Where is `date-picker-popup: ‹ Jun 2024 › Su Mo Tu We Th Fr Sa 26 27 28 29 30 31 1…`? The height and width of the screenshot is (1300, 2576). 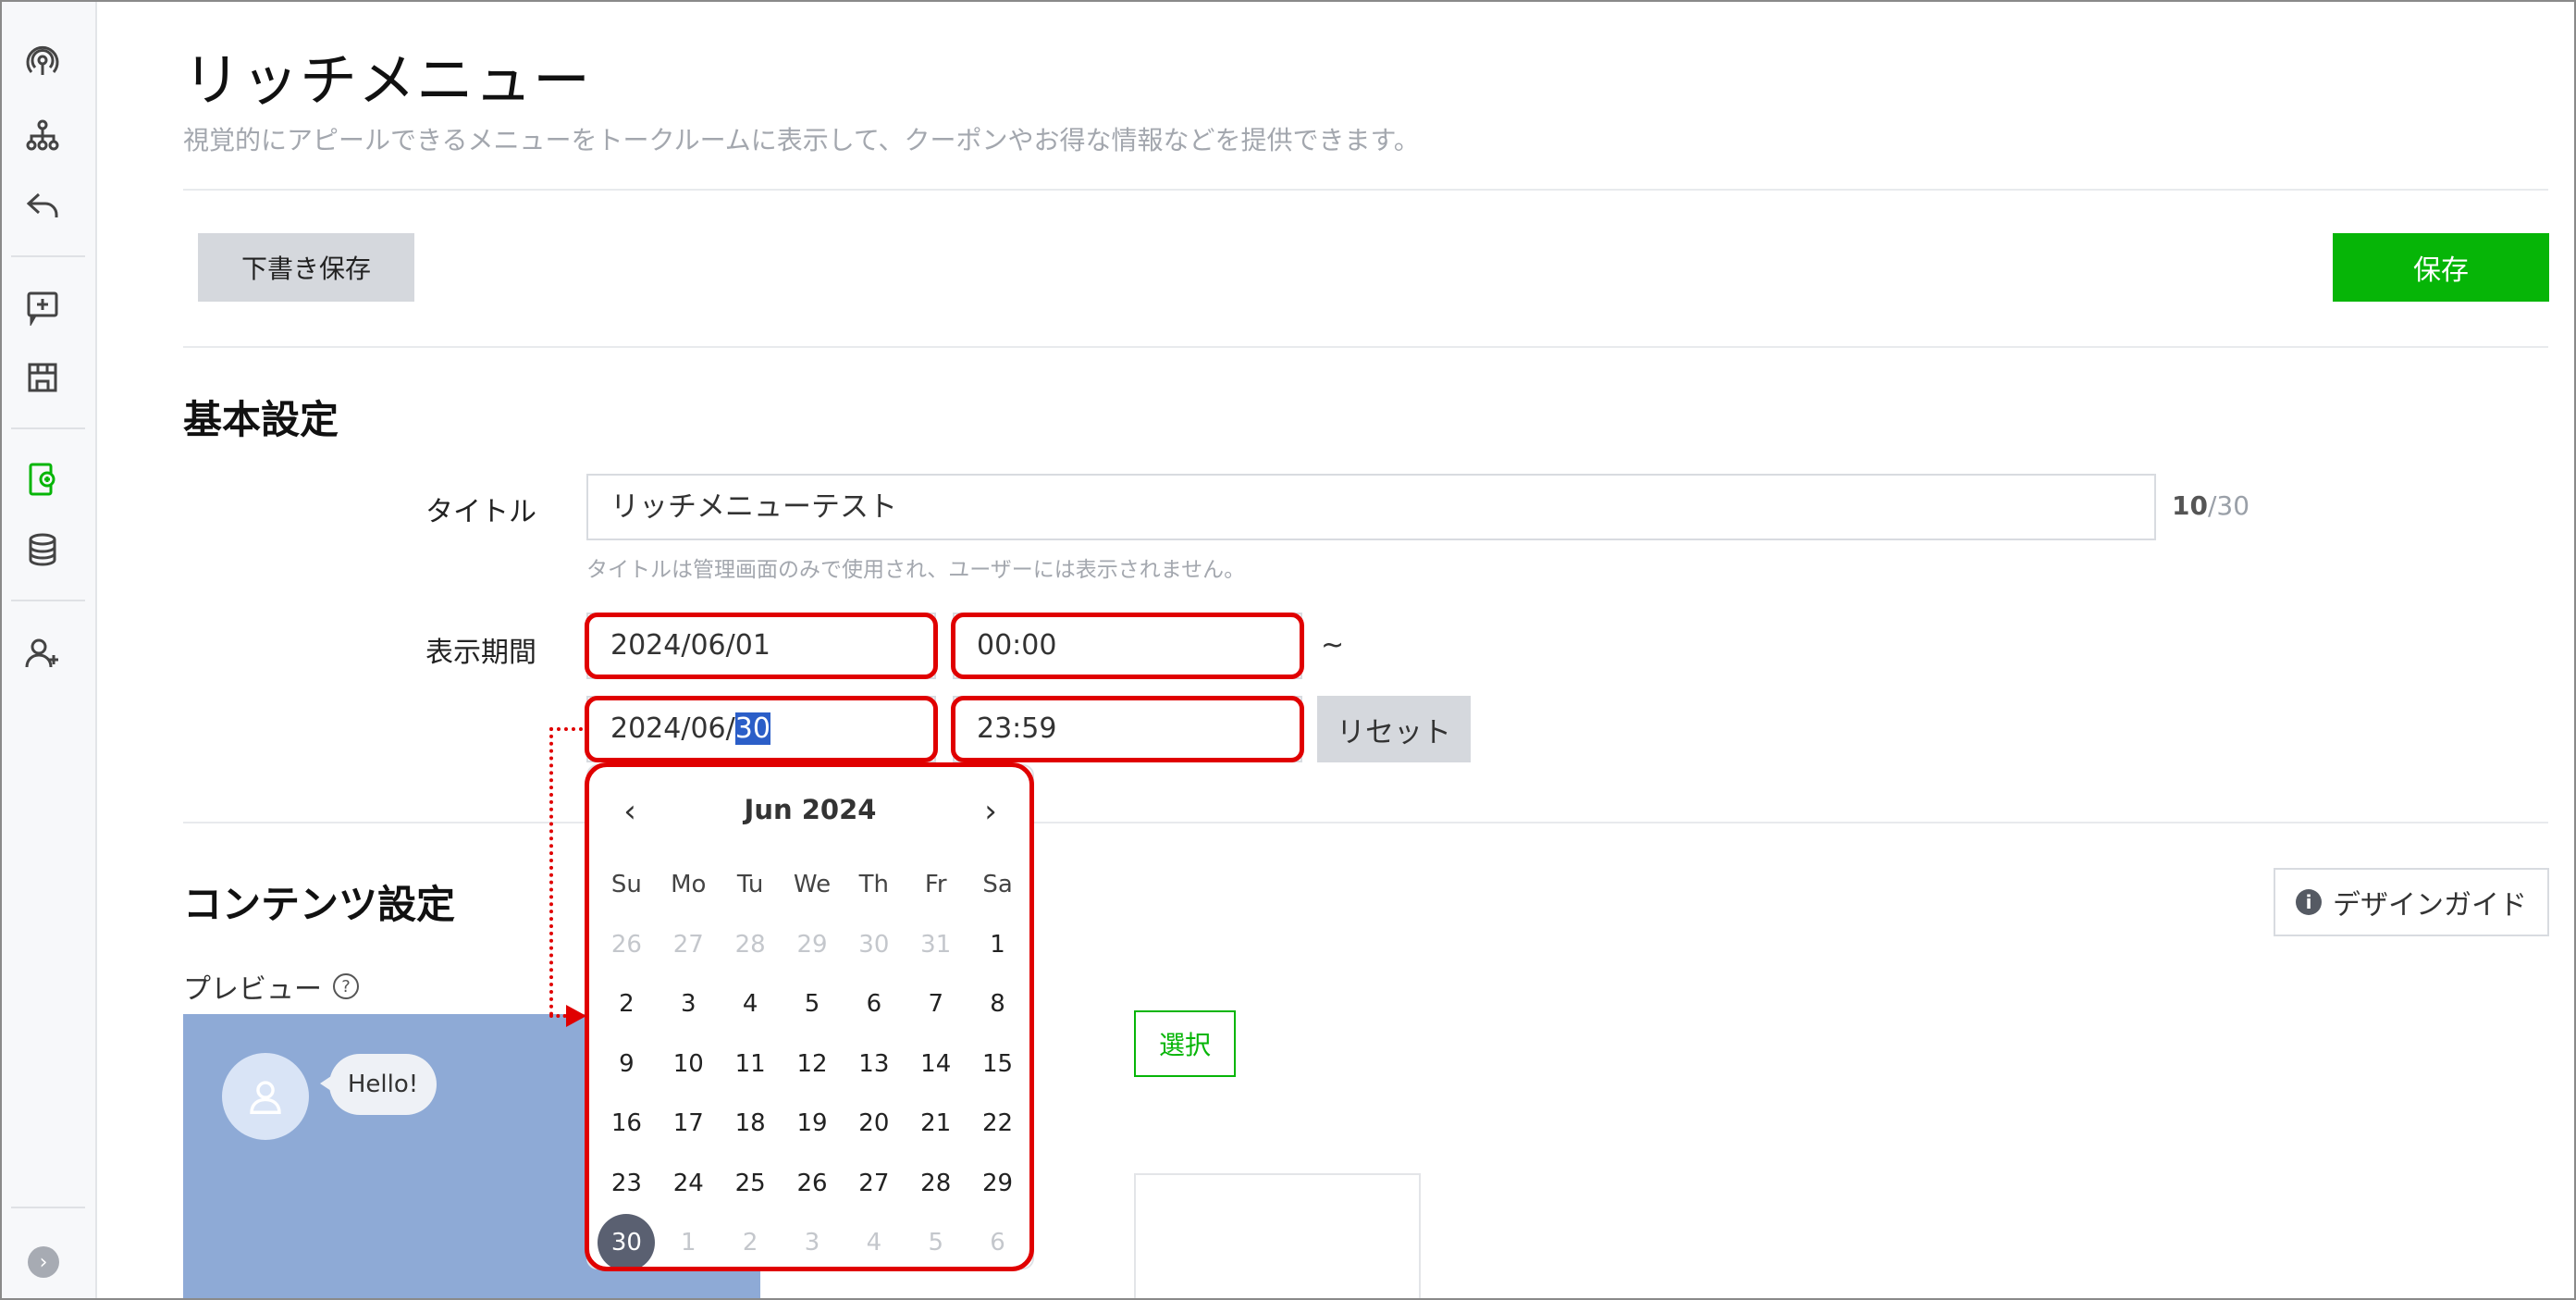
date-picker-popup: ‹ Jun 2024 › Su Mo Tu We Th Fr Sa 26 27 28 29 30 31 1… is located at coordinates (810, 1018).